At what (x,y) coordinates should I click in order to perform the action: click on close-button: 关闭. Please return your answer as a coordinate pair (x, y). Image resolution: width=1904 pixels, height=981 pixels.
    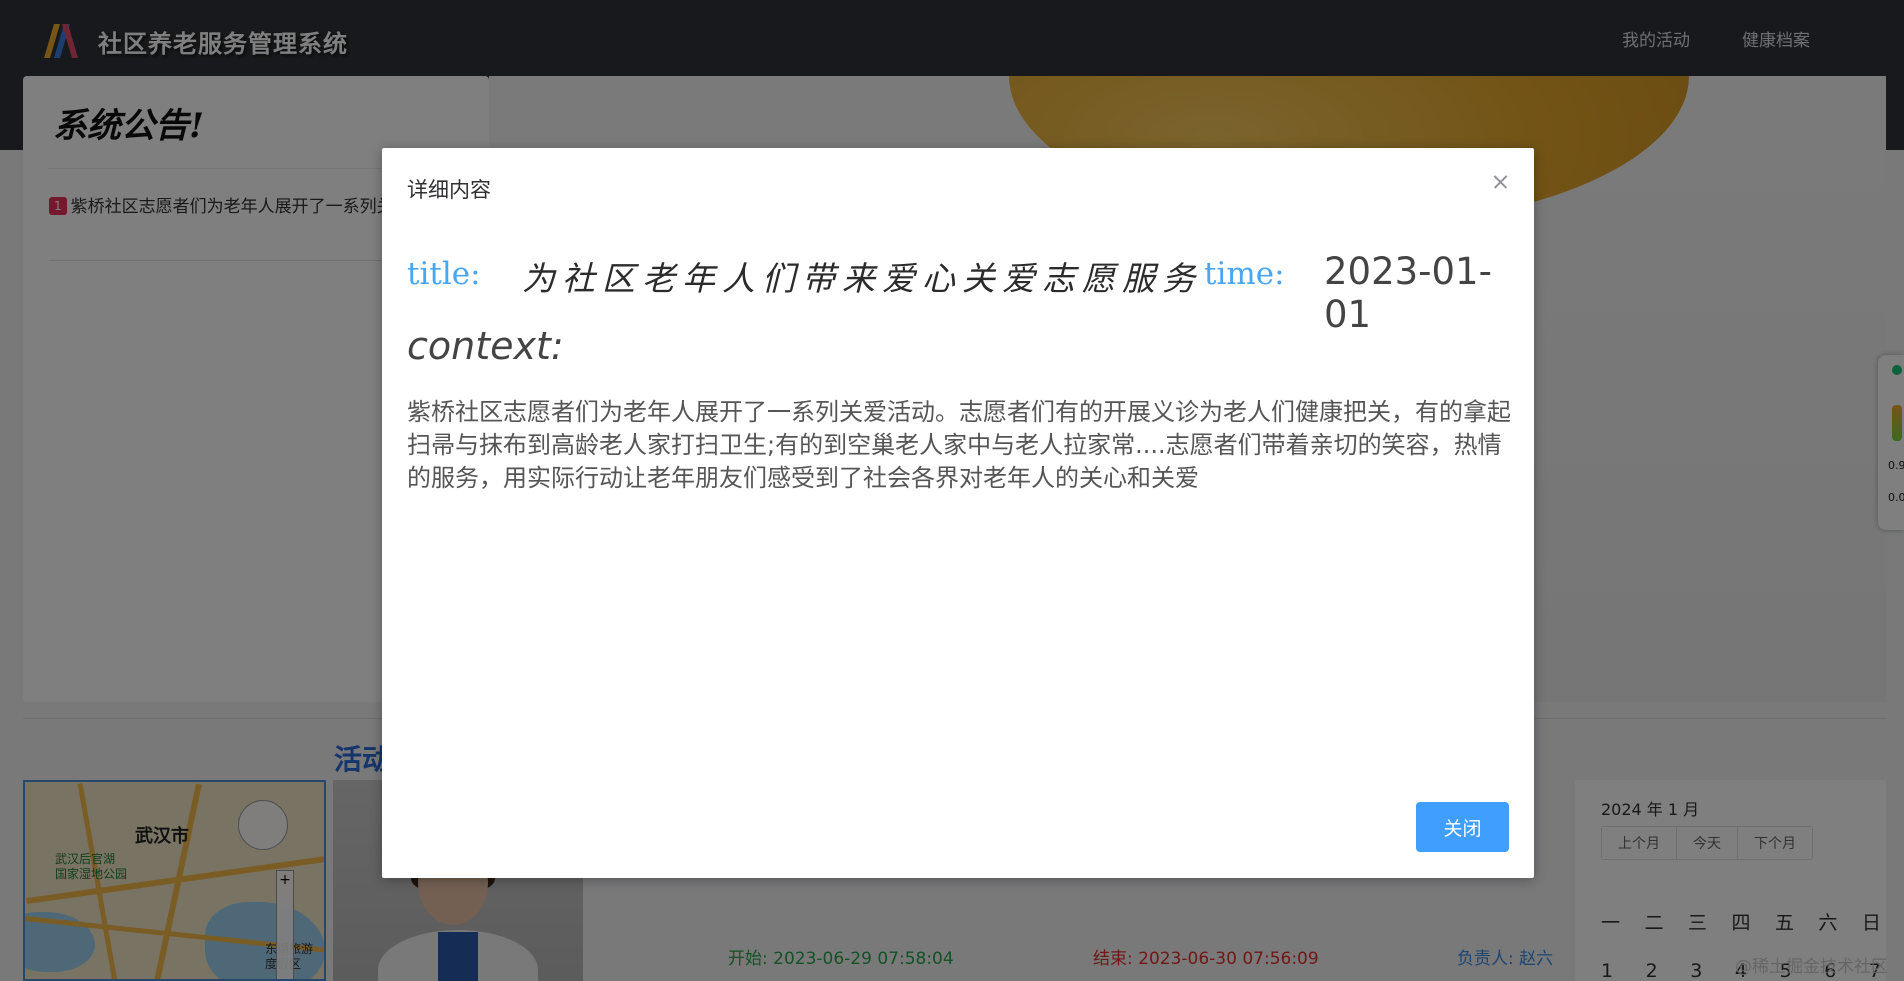
    Looking at the image, I should click on (1462, 827).